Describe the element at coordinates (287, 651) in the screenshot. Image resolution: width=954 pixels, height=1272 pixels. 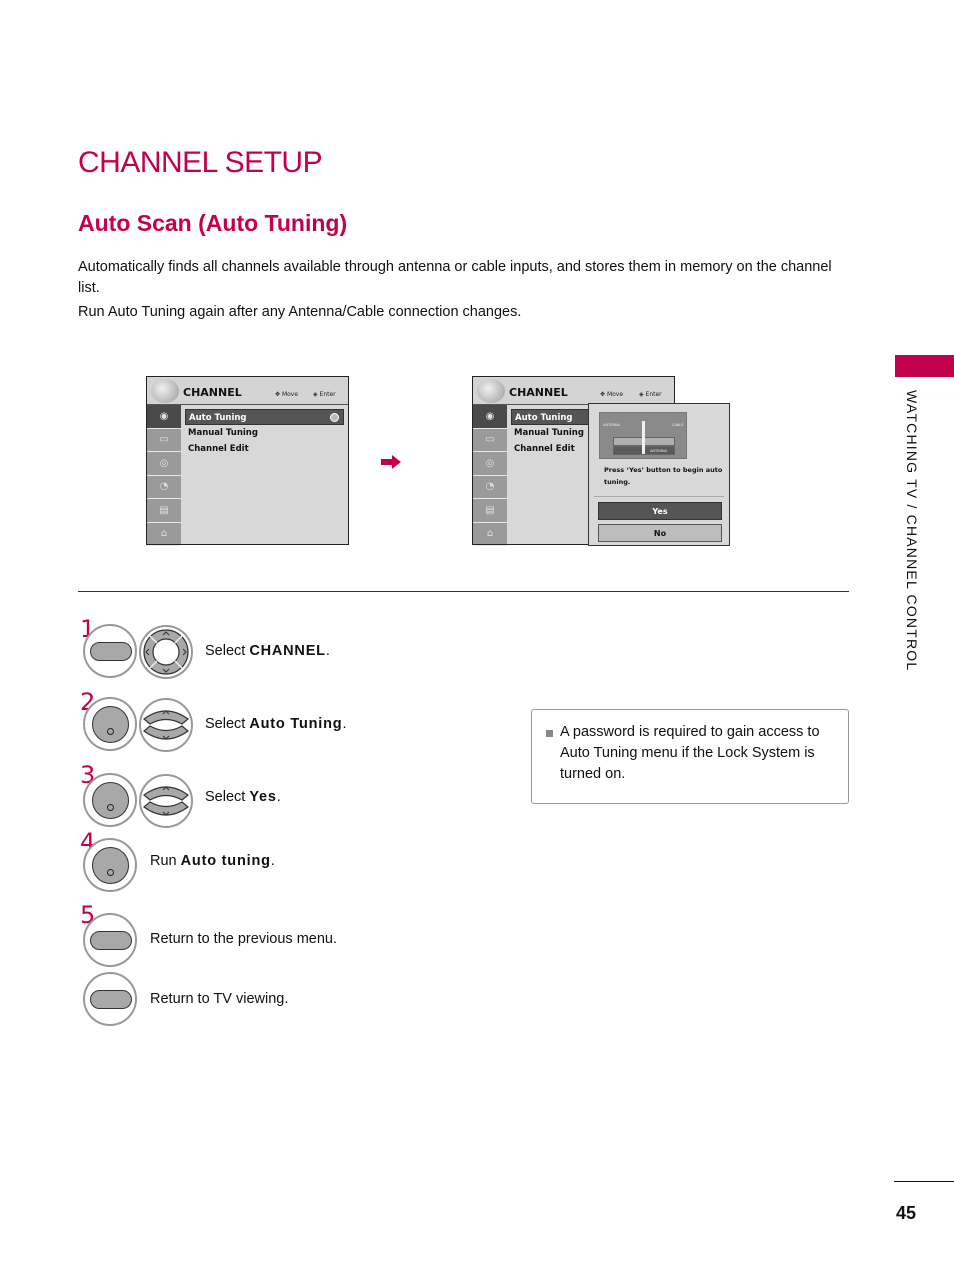
I see `step-keyword: CHANNEL` at that location.